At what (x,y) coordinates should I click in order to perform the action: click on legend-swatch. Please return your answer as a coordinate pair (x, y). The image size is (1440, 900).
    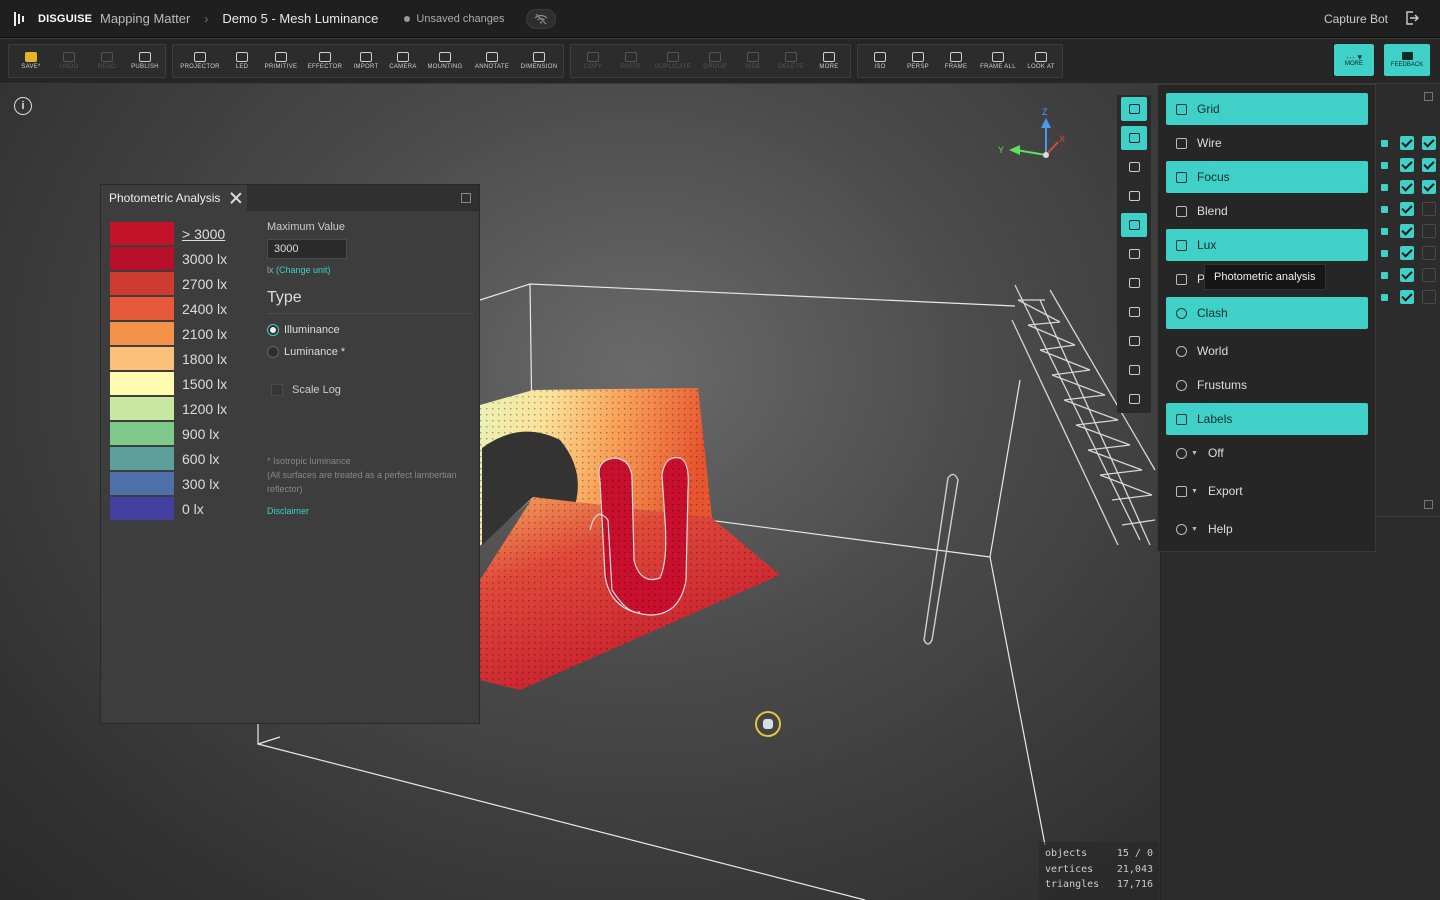
    Looking at the image, I should click on (142, 333).